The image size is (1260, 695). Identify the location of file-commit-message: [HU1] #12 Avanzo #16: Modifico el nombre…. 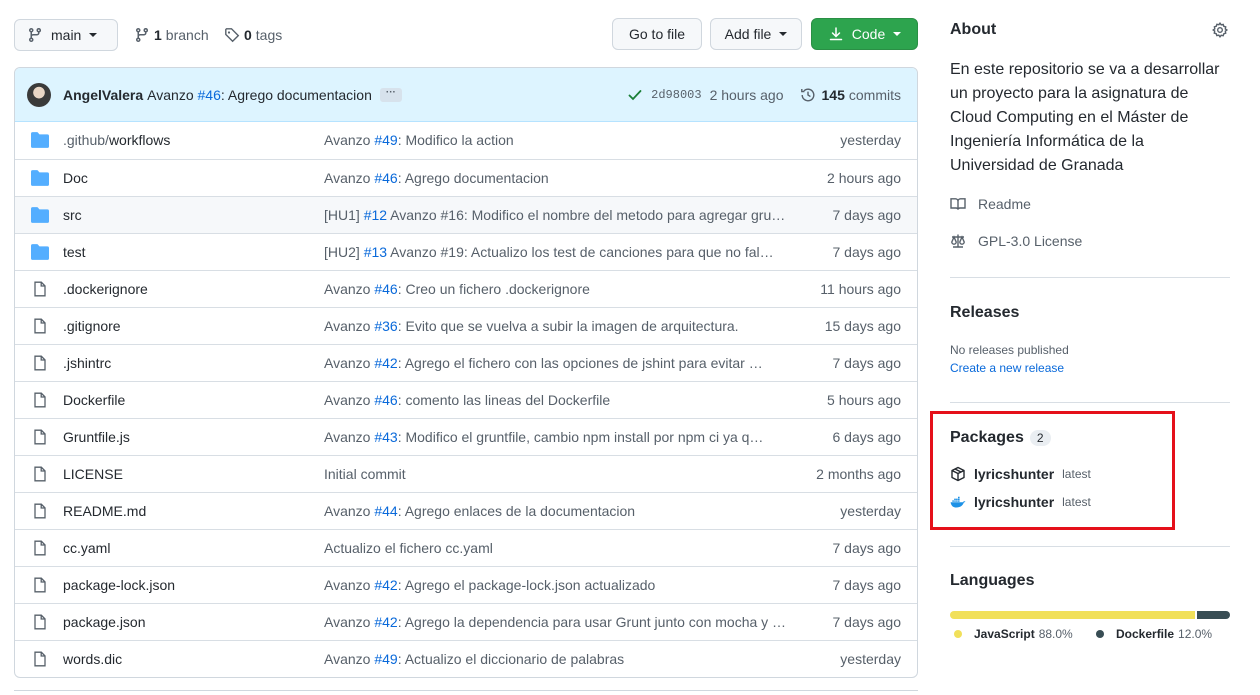
(559, 215).